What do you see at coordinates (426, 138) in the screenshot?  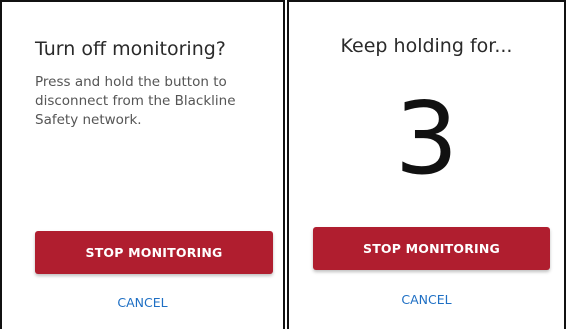 I see `countdown-number: 3` at bounding box center [426, 138].